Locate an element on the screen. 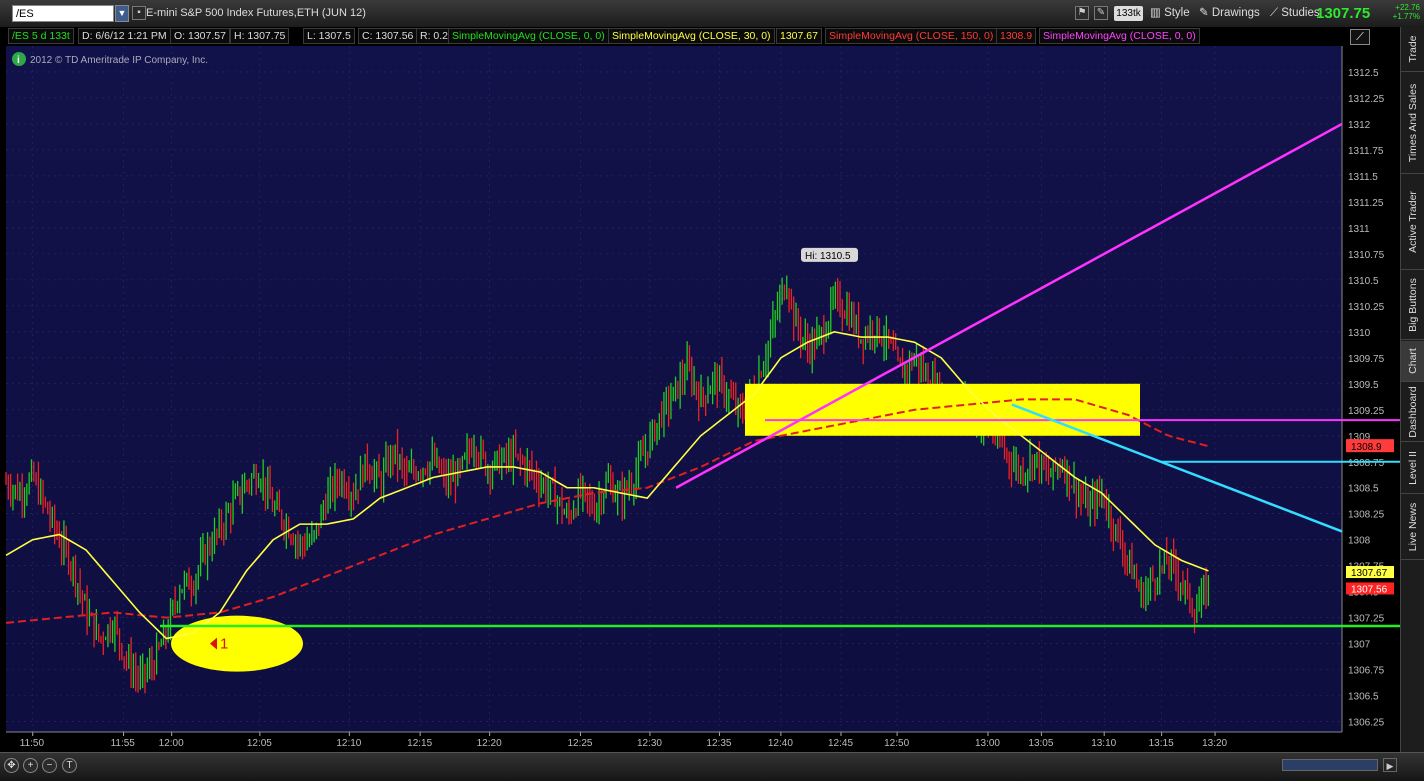  x-tick-label: 13:20 is located at coordinates (1214, 743).